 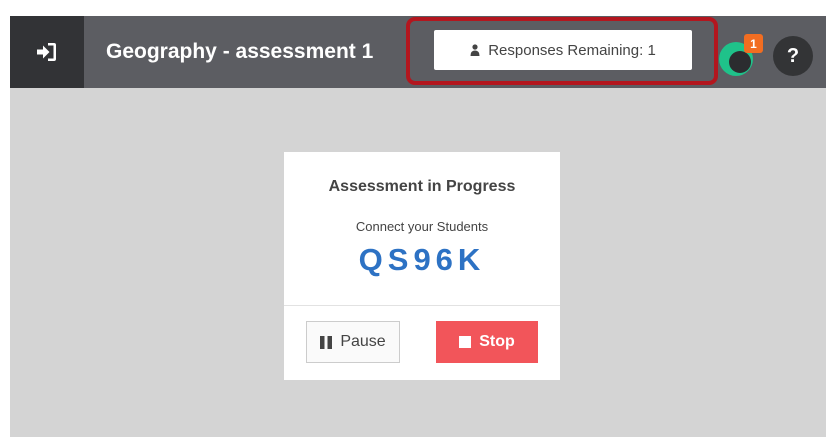 What do you see at coordinates (240, 51) in the screenshot?
I see `page-title: Geography - assessment 1` at bounding box center [240, 51].